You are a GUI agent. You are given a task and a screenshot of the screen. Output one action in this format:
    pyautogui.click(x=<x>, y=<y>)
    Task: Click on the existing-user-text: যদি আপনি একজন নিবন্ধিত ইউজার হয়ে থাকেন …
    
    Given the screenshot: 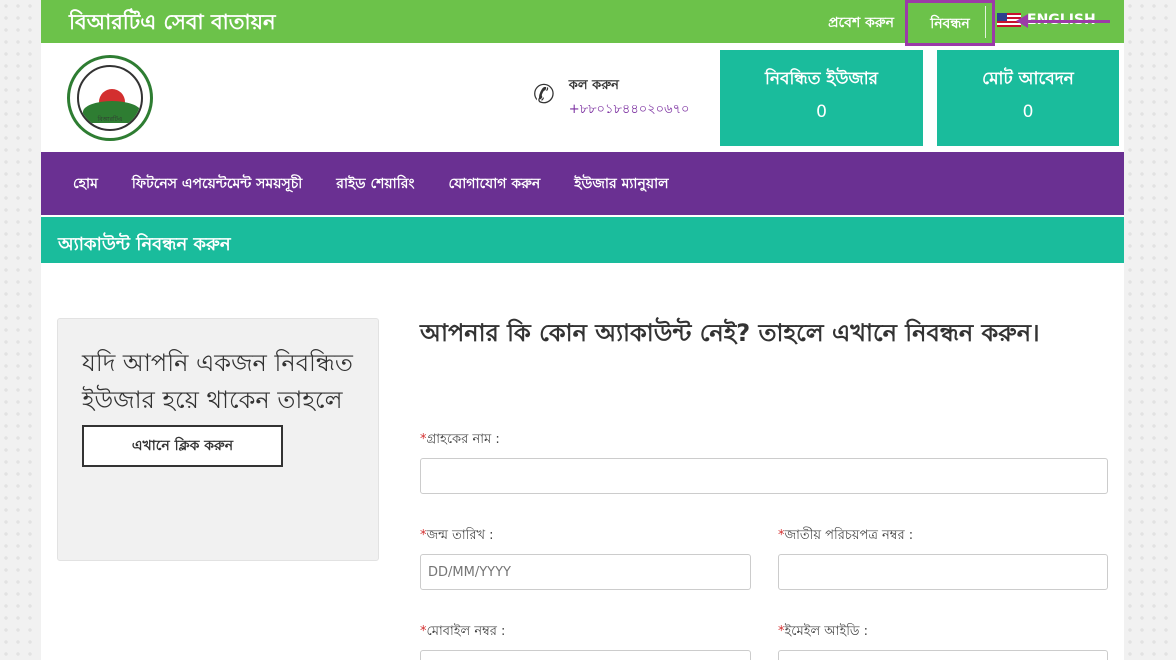 What is the action you would take?
    pyautogui.click(x=217, y=382)
    